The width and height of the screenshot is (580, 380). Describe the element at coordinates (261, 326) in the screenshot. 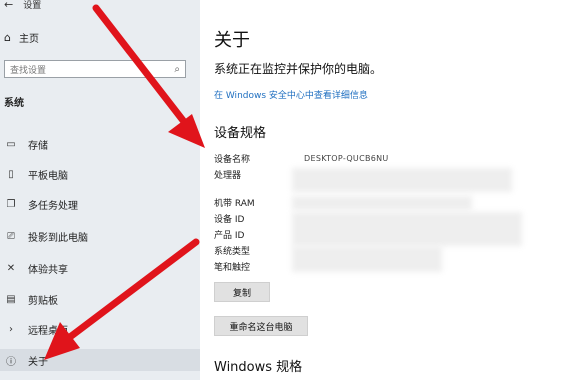

I see `rename-pc-button: 重命名这台电脑` at that location.